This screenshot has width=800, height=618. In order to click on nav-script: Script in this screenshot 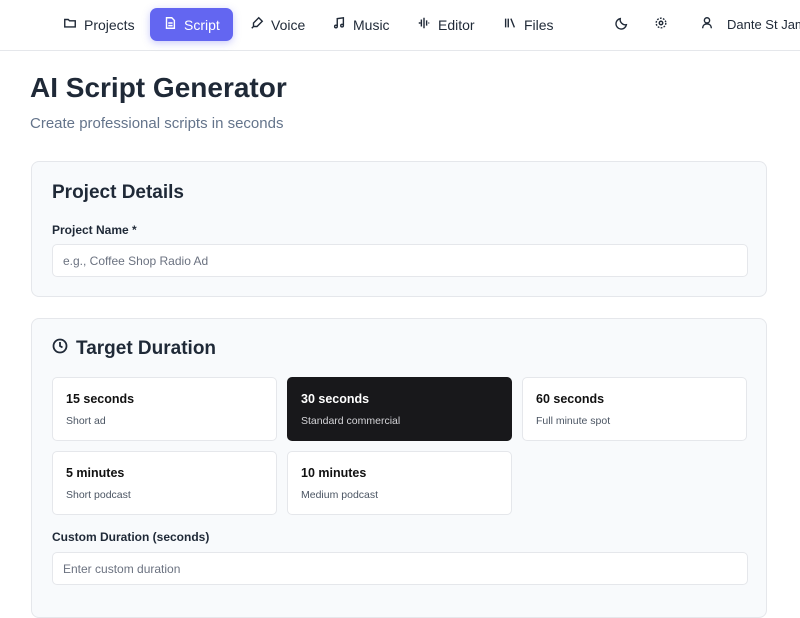, I will do `click(191, 24)`.